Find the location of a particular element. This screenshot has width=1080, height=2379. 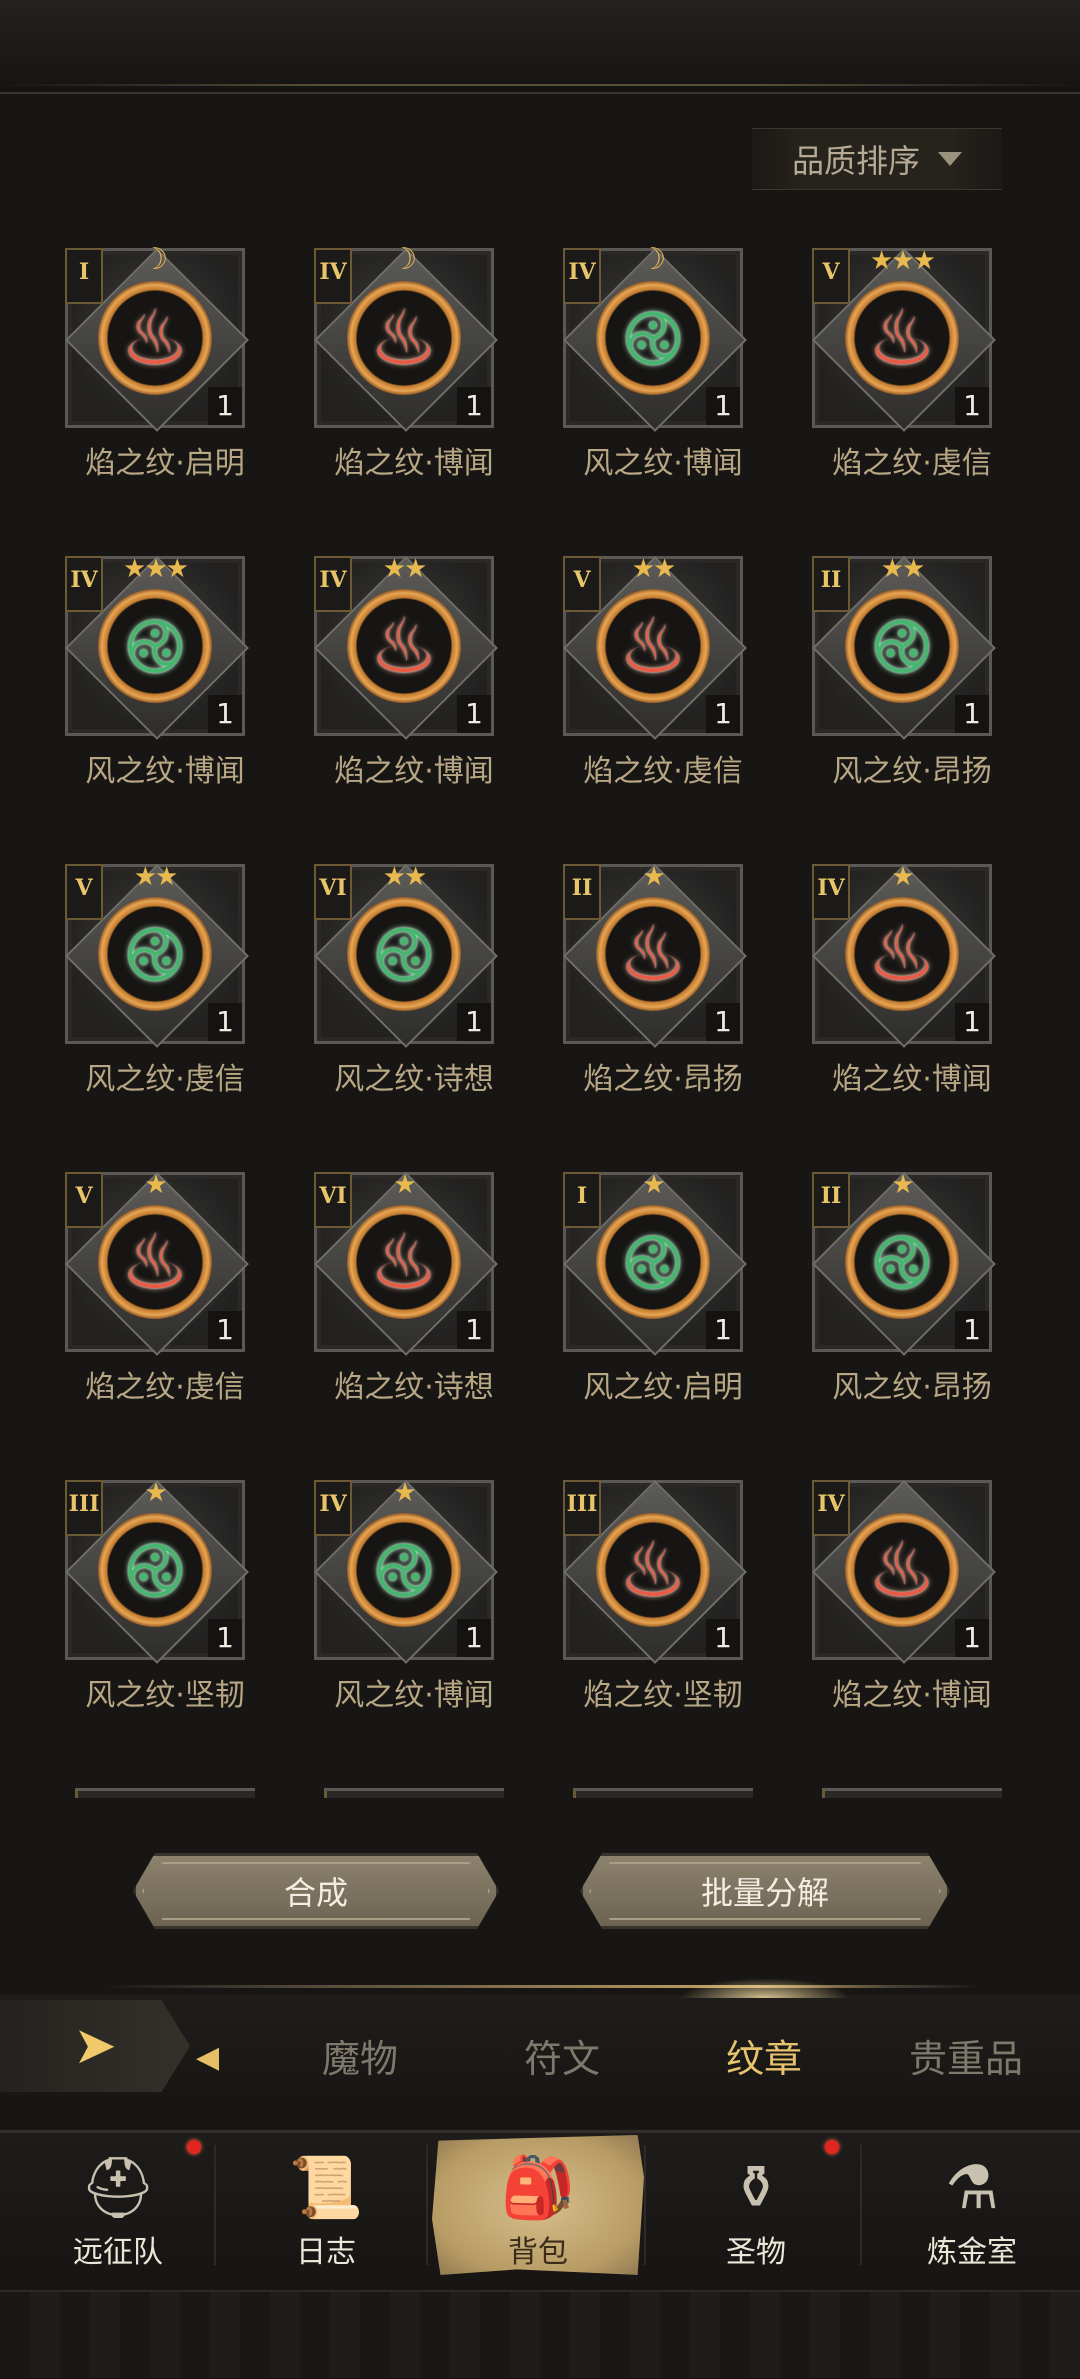

viking-helmet-icon: ⛑ is located at coordinates (118, 2188).